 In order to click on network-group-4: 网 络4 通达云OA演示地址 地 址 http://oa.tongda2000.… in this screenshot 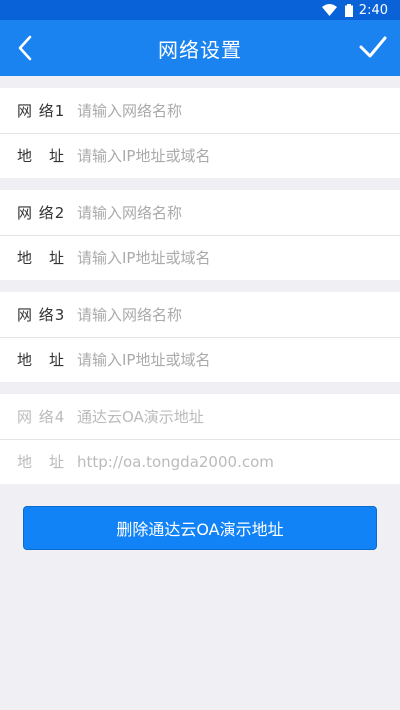, I will do `click(200, 439)`.